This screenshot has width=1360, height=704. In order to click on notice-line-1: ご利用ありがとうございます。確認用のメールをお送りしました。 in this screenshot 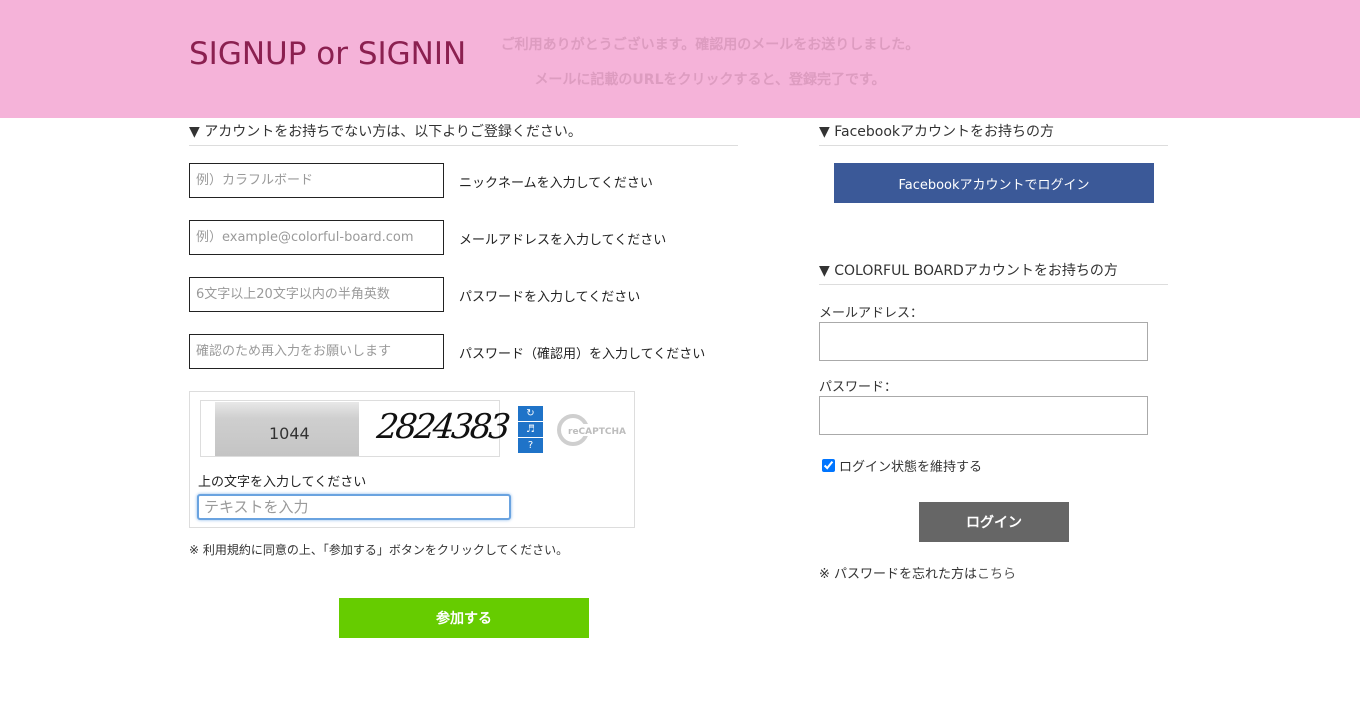, I will do `click(710, 45)`.